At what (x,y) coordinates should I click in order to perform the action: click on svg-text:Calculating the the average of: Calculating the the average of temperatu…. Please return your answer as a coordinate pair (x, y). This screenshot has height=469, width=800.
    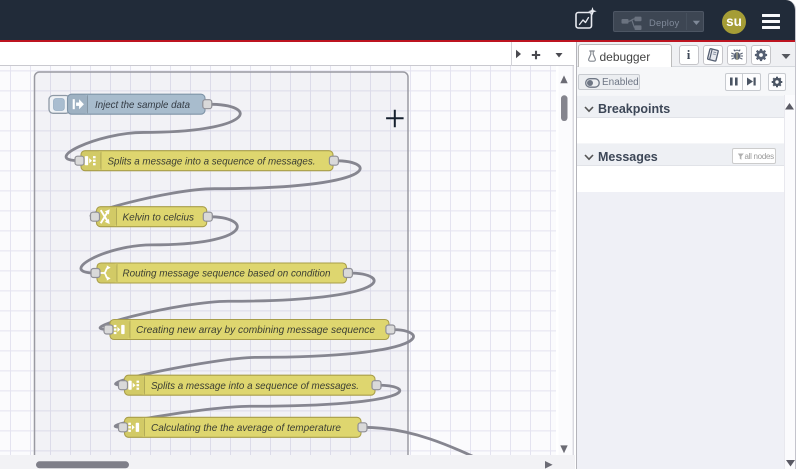
    Looking at the image, I should click on (246, 428).